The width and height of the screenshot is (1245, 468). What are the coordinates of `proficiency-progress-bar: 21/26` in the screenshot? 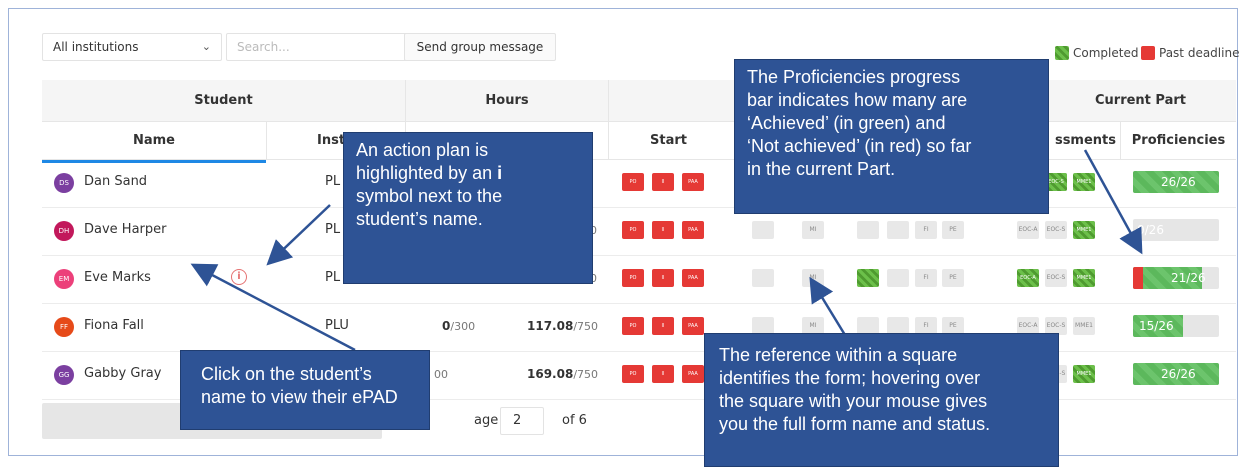 It's located at (1176, 278).